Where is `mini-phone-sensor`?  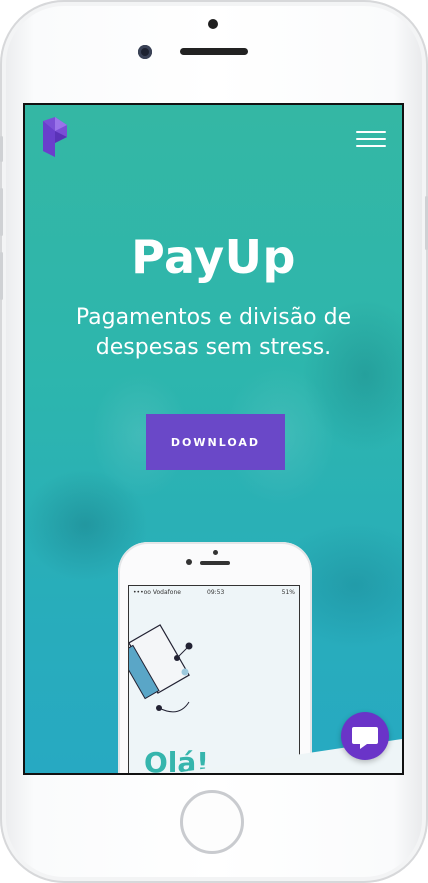
mini-phone-sensor is located at coordinates (215, 552).